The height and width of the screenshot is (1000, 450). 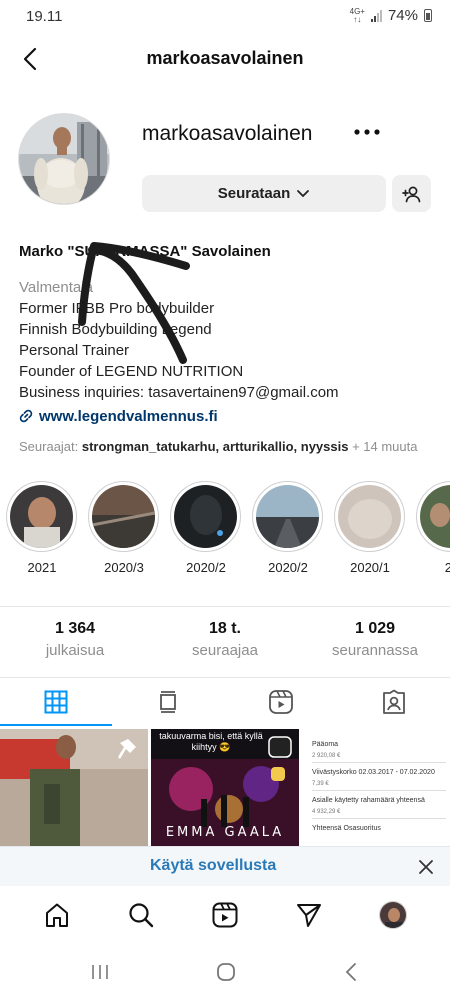 I want to click on stat-label: seuraajaa, so click(x=225, y=650).